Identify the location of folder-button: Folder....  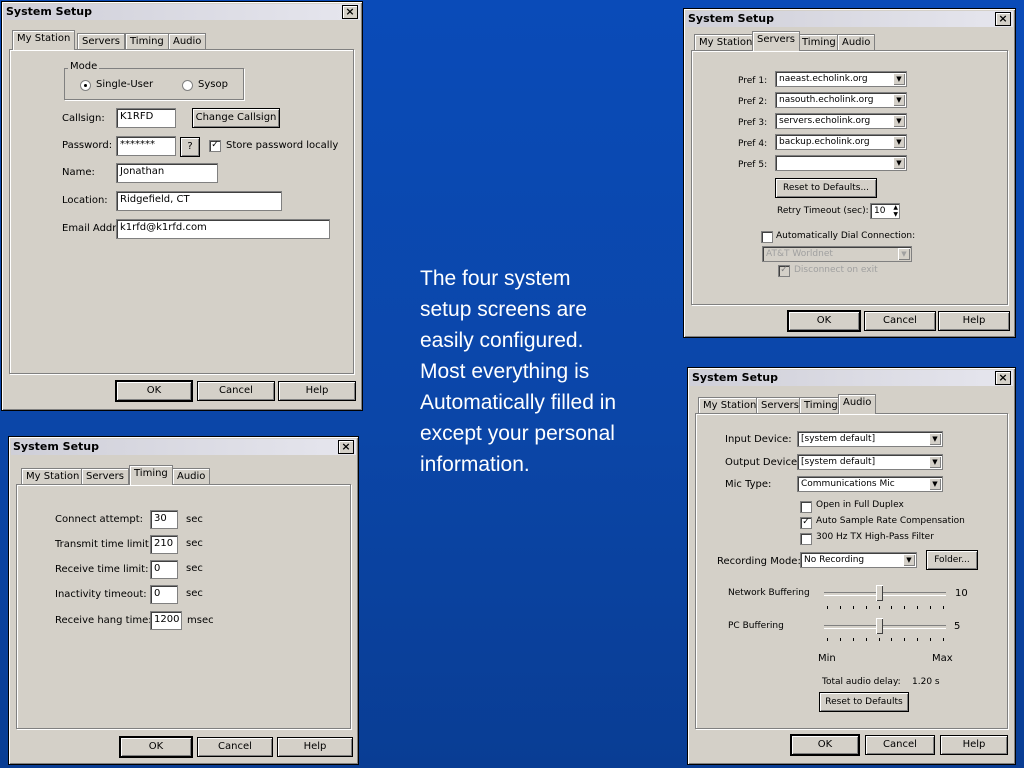
(952, 560).